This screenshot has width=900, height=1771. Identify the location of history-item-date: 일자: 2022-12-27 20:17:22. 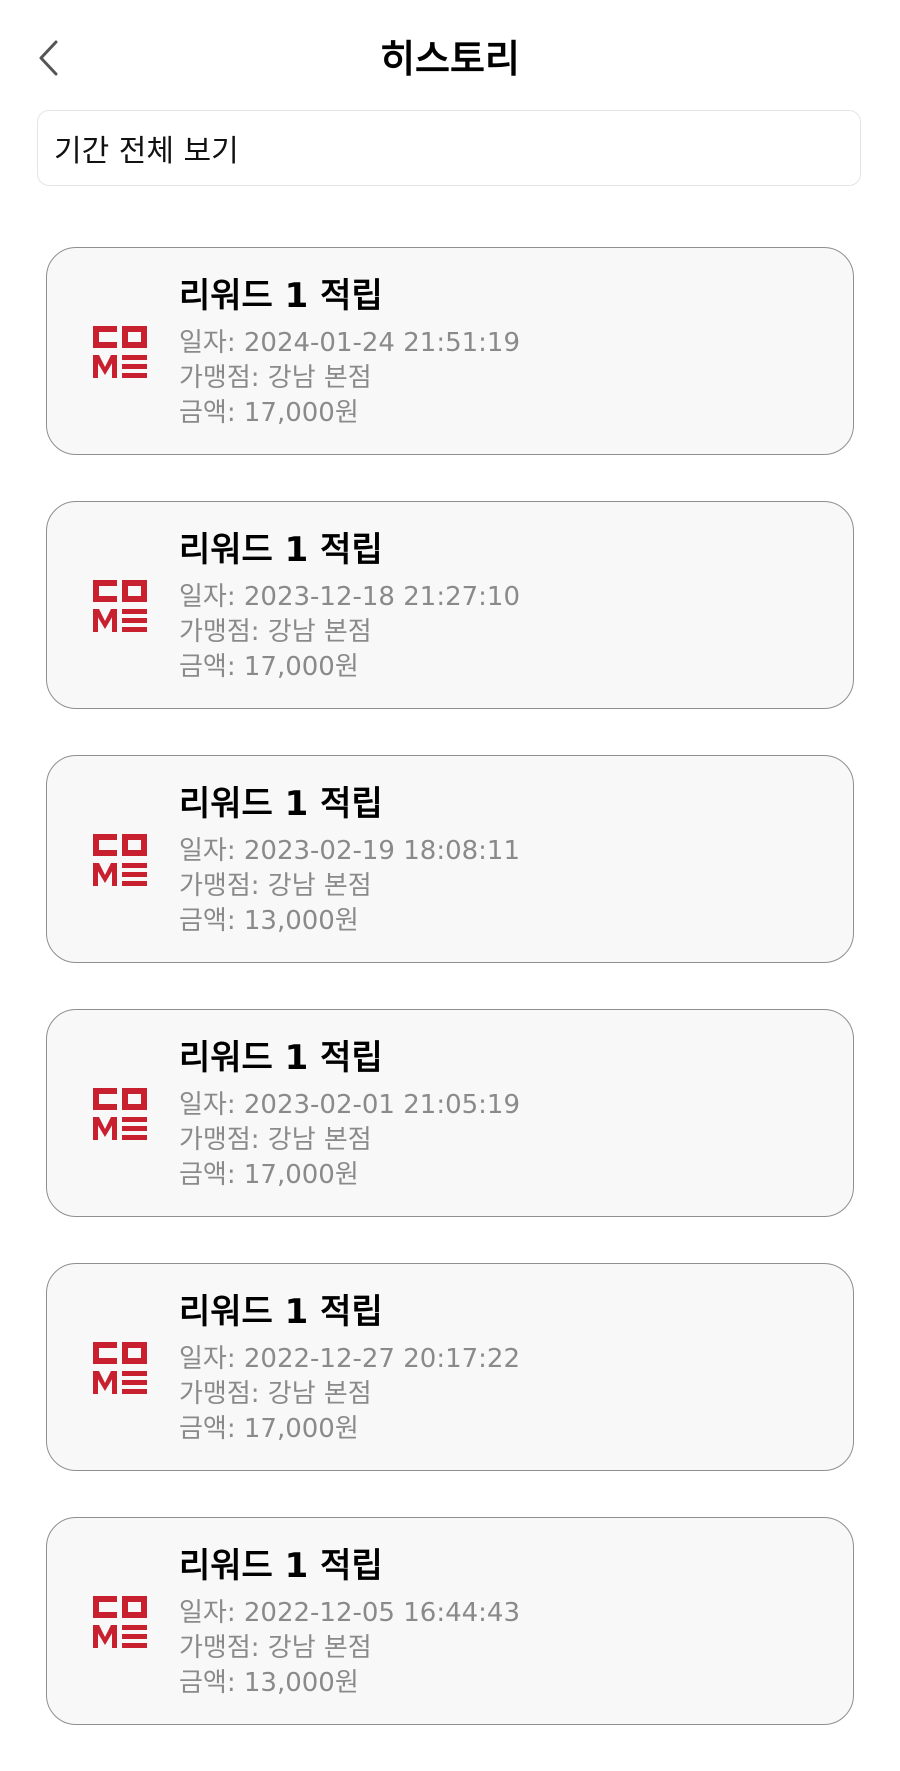
(350, 1359).